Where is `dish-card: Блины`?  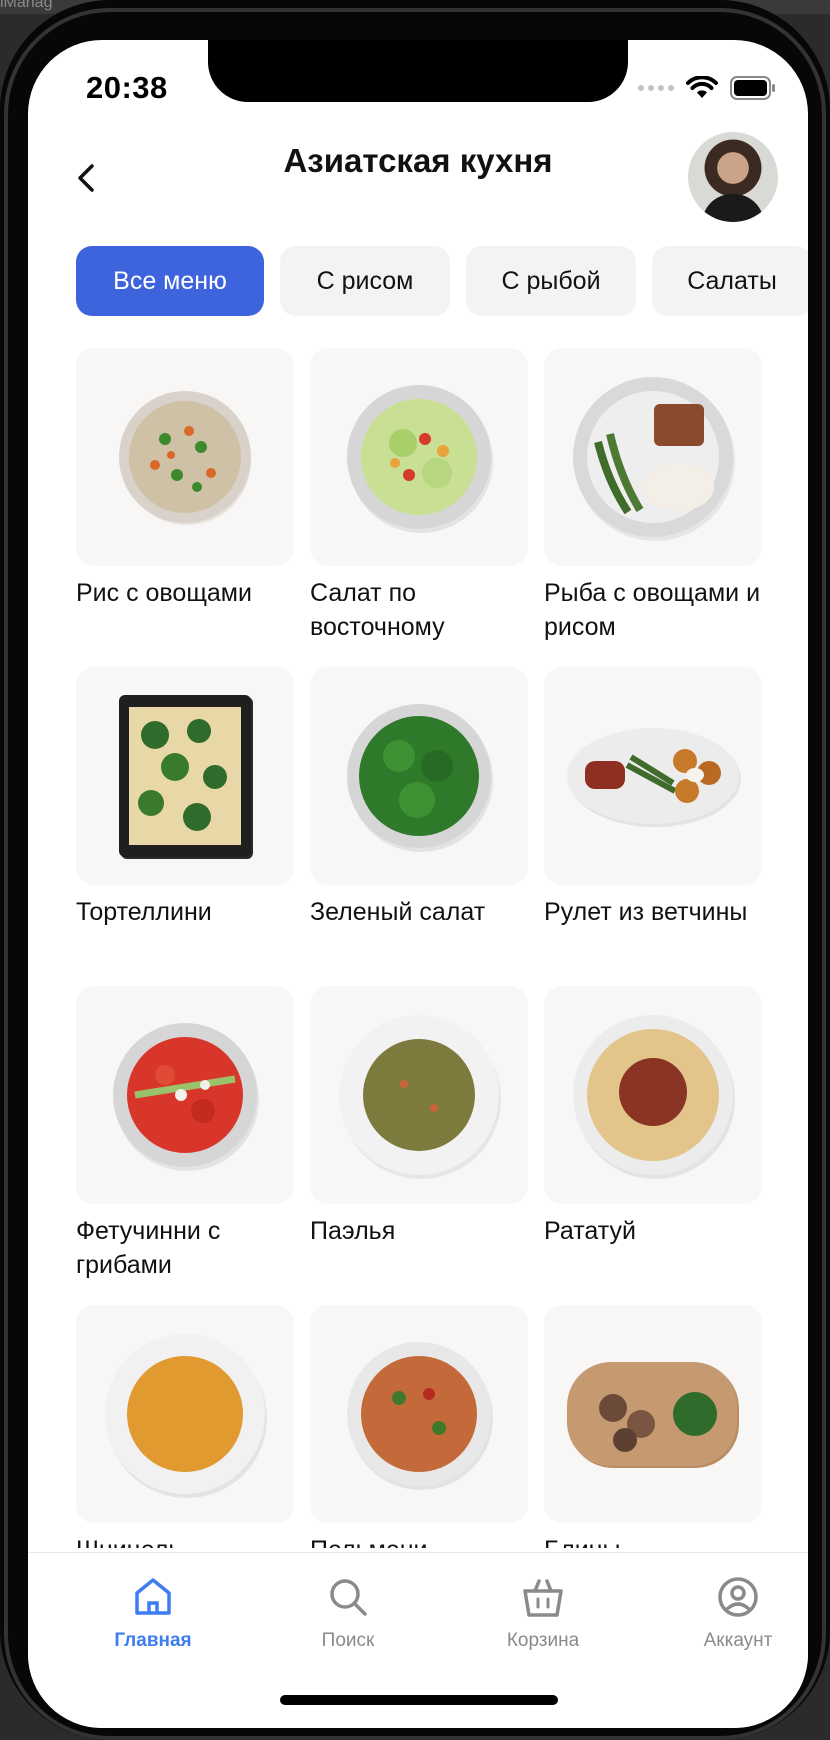 dish-card: Блины is located at coordinates (653, 1426).